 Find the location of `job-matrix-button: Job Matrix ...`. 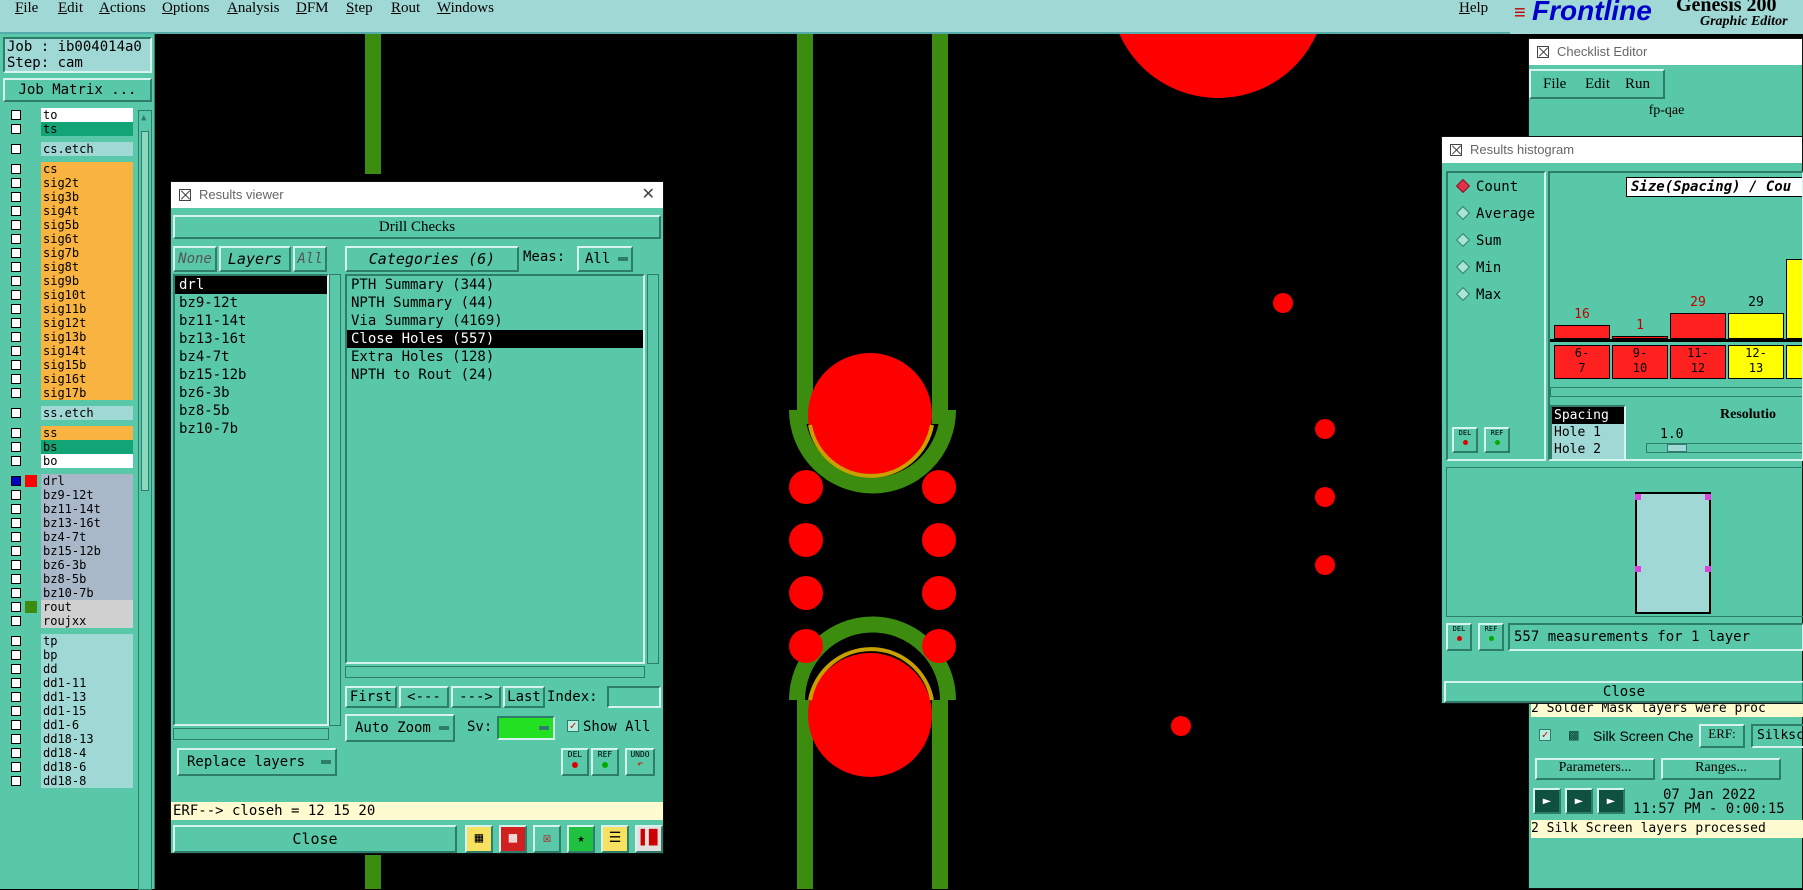

job-matrix-button: Job Matrix ... is located at coordinates (77, 90).